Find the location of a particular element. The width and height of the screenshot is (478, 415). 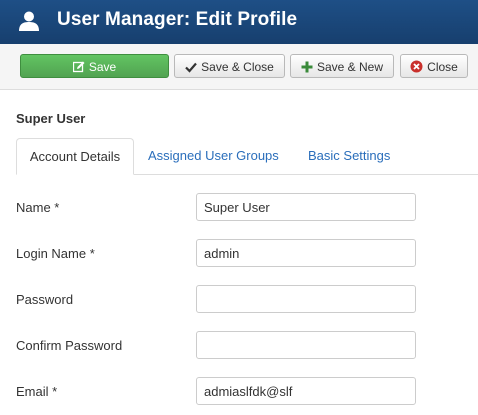

email-field is located at coordinates (306, 391).